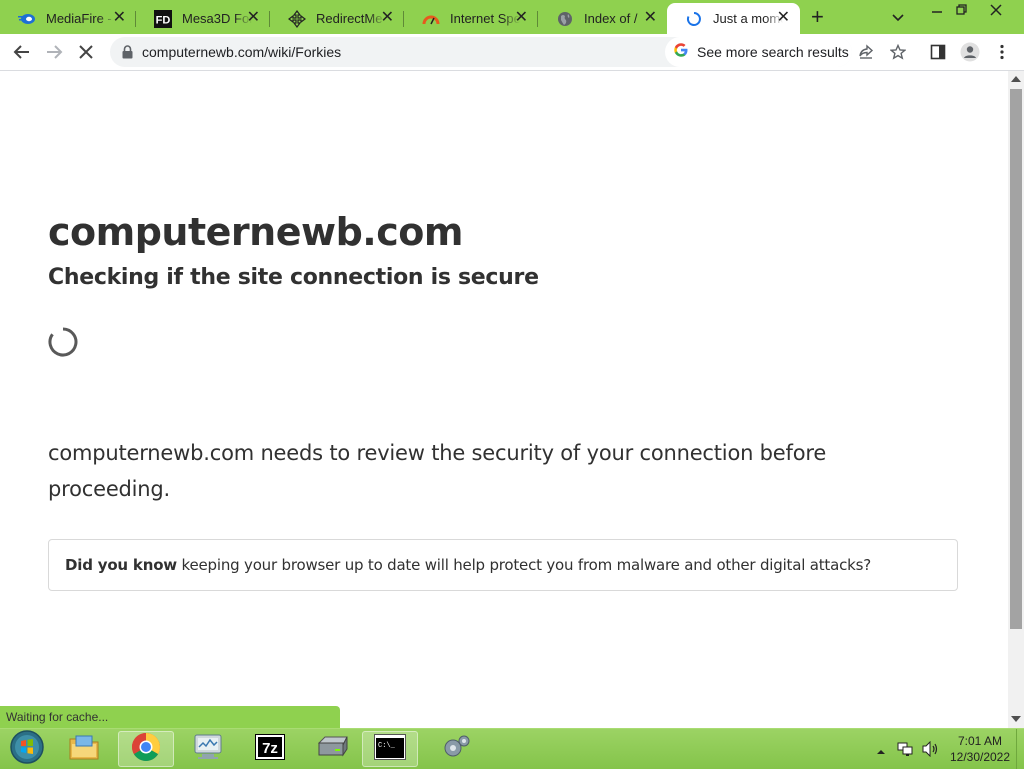 The image size is (1024, 770). I want to click on lock-icon, so click(127, 54).